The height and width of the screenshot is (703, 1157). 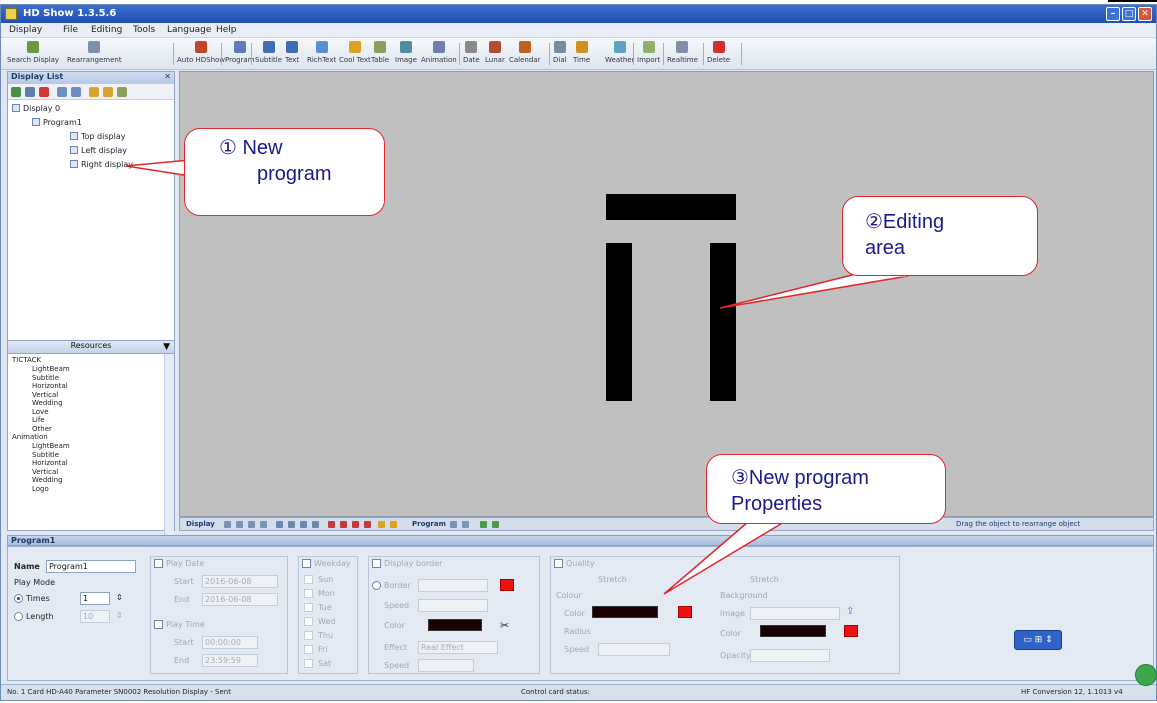 I want to click on display-border-checkbox, so click(x=376, y=563).